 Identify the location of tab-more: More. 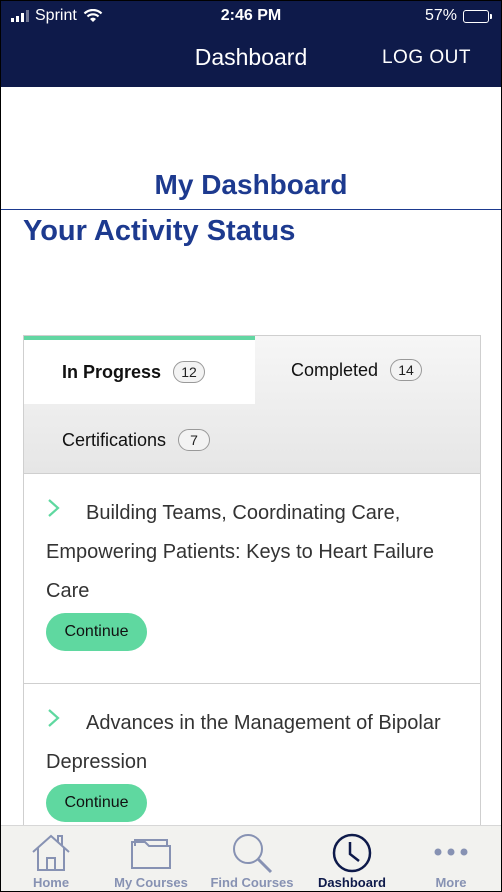
(451, 859).